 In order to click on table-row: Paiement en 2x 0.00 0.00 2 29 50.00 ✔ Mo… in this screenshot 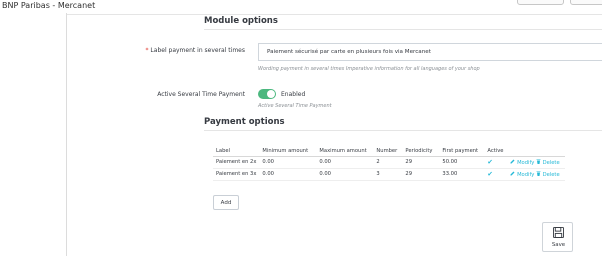, I will do `click(389, 162)`.